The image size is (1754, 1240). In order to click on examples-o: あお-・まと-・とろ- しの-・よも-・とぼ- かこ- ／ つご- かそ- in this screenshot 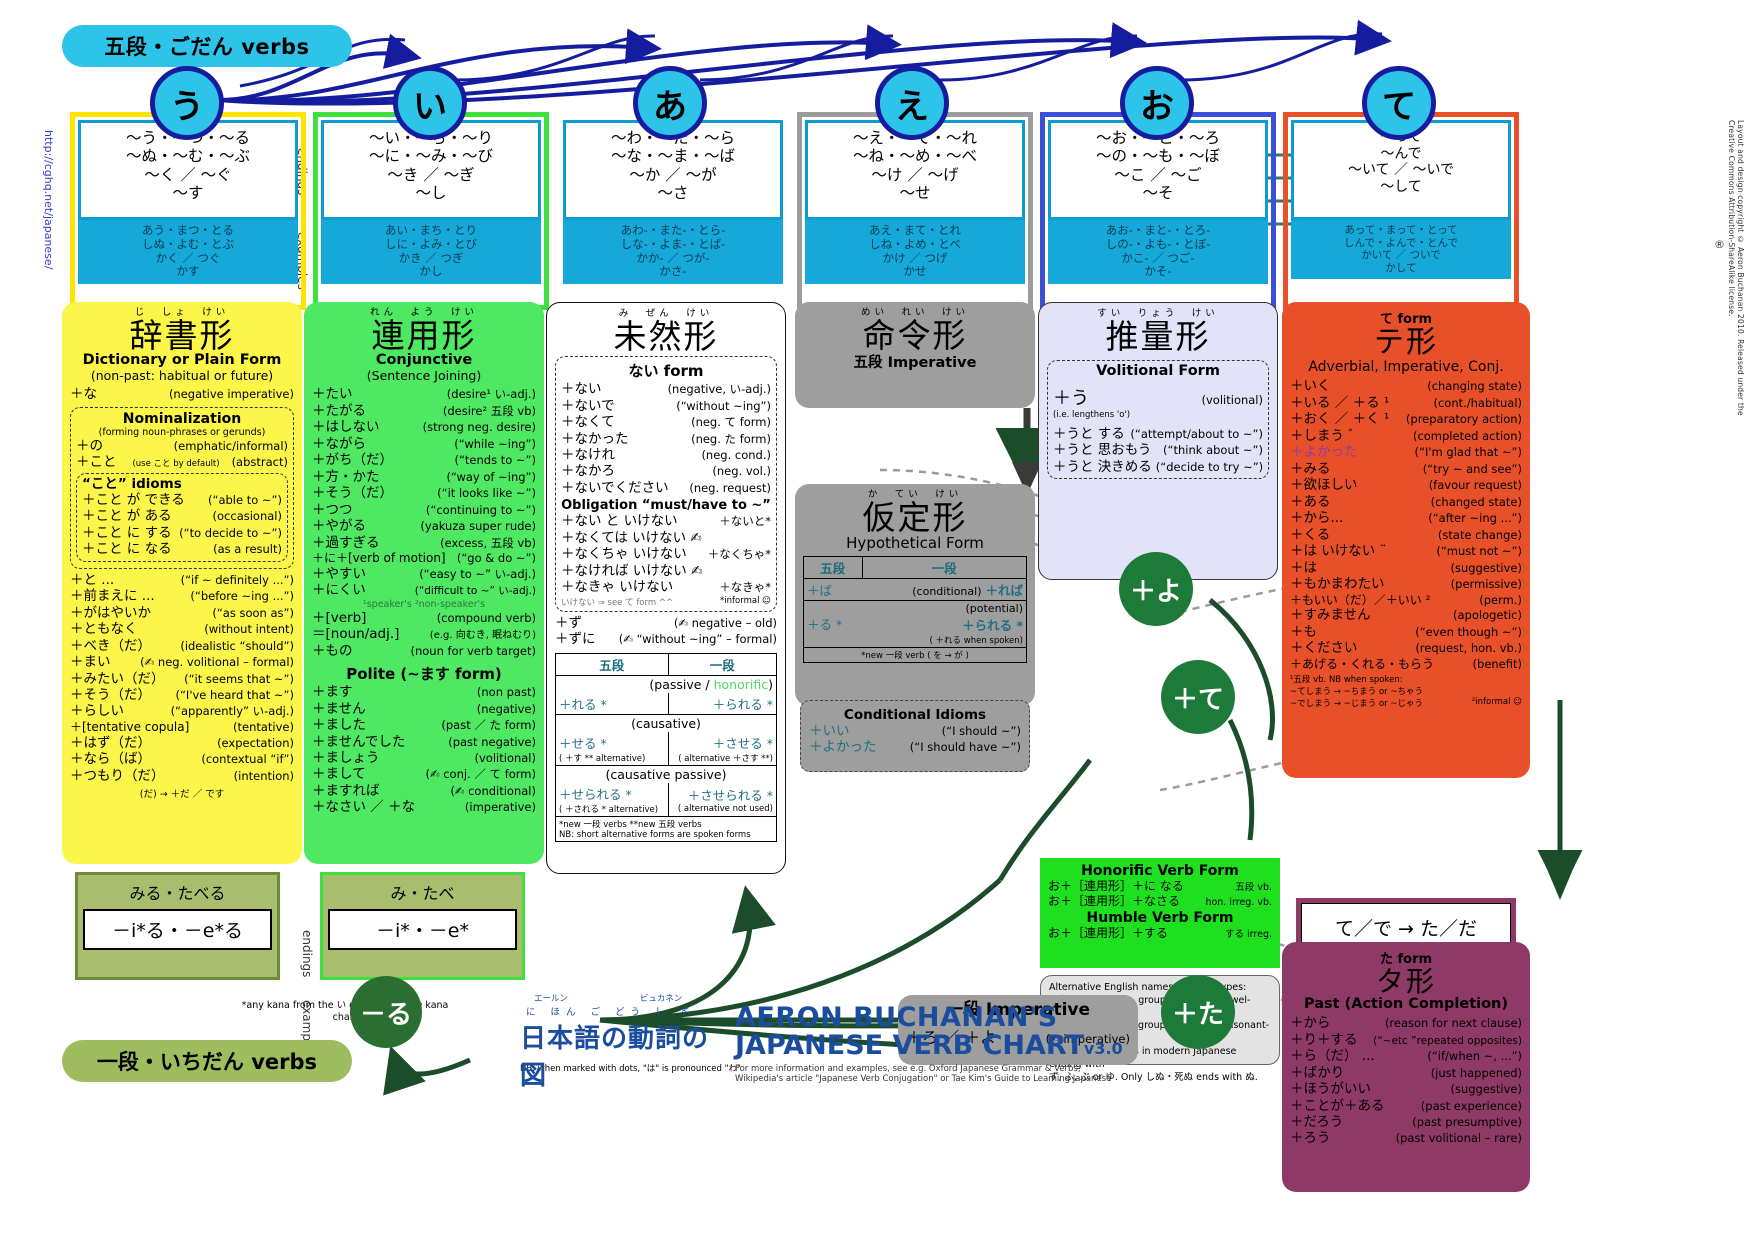, I will do `click(1158, 252)`.